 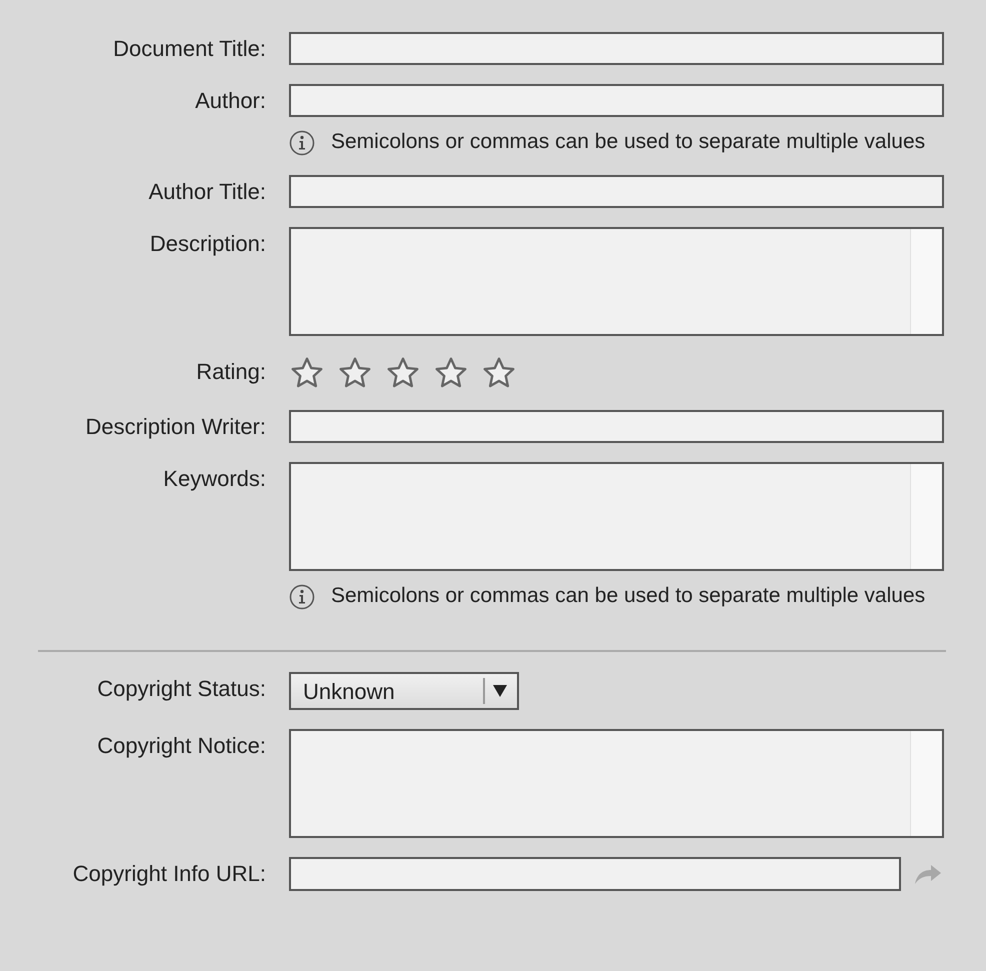 What do you see at coordinates (181, 746) in the screenshot?
I see `field-label: Copyright Notice:` at bounding box center [181, 746].